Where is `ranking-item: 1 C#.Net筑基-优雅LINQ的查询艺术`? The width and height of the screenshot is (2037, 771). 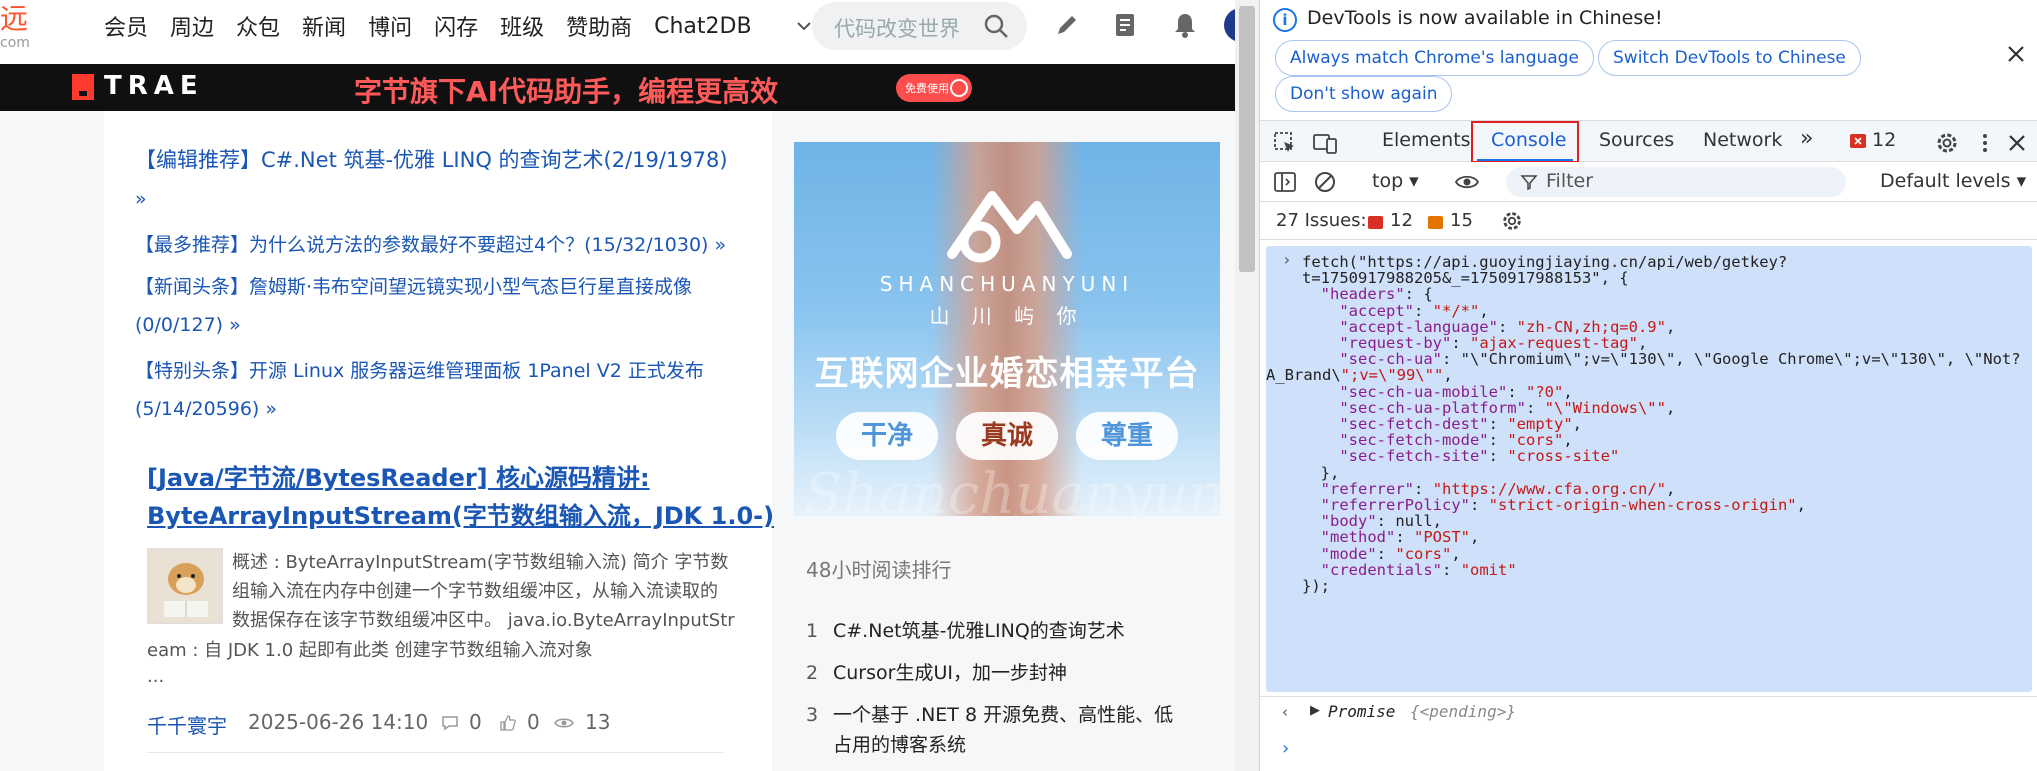 ranking-item: 1 C#.Net筑基-优雅LINQ的查询艺术 is located at coordinates (965, 629).